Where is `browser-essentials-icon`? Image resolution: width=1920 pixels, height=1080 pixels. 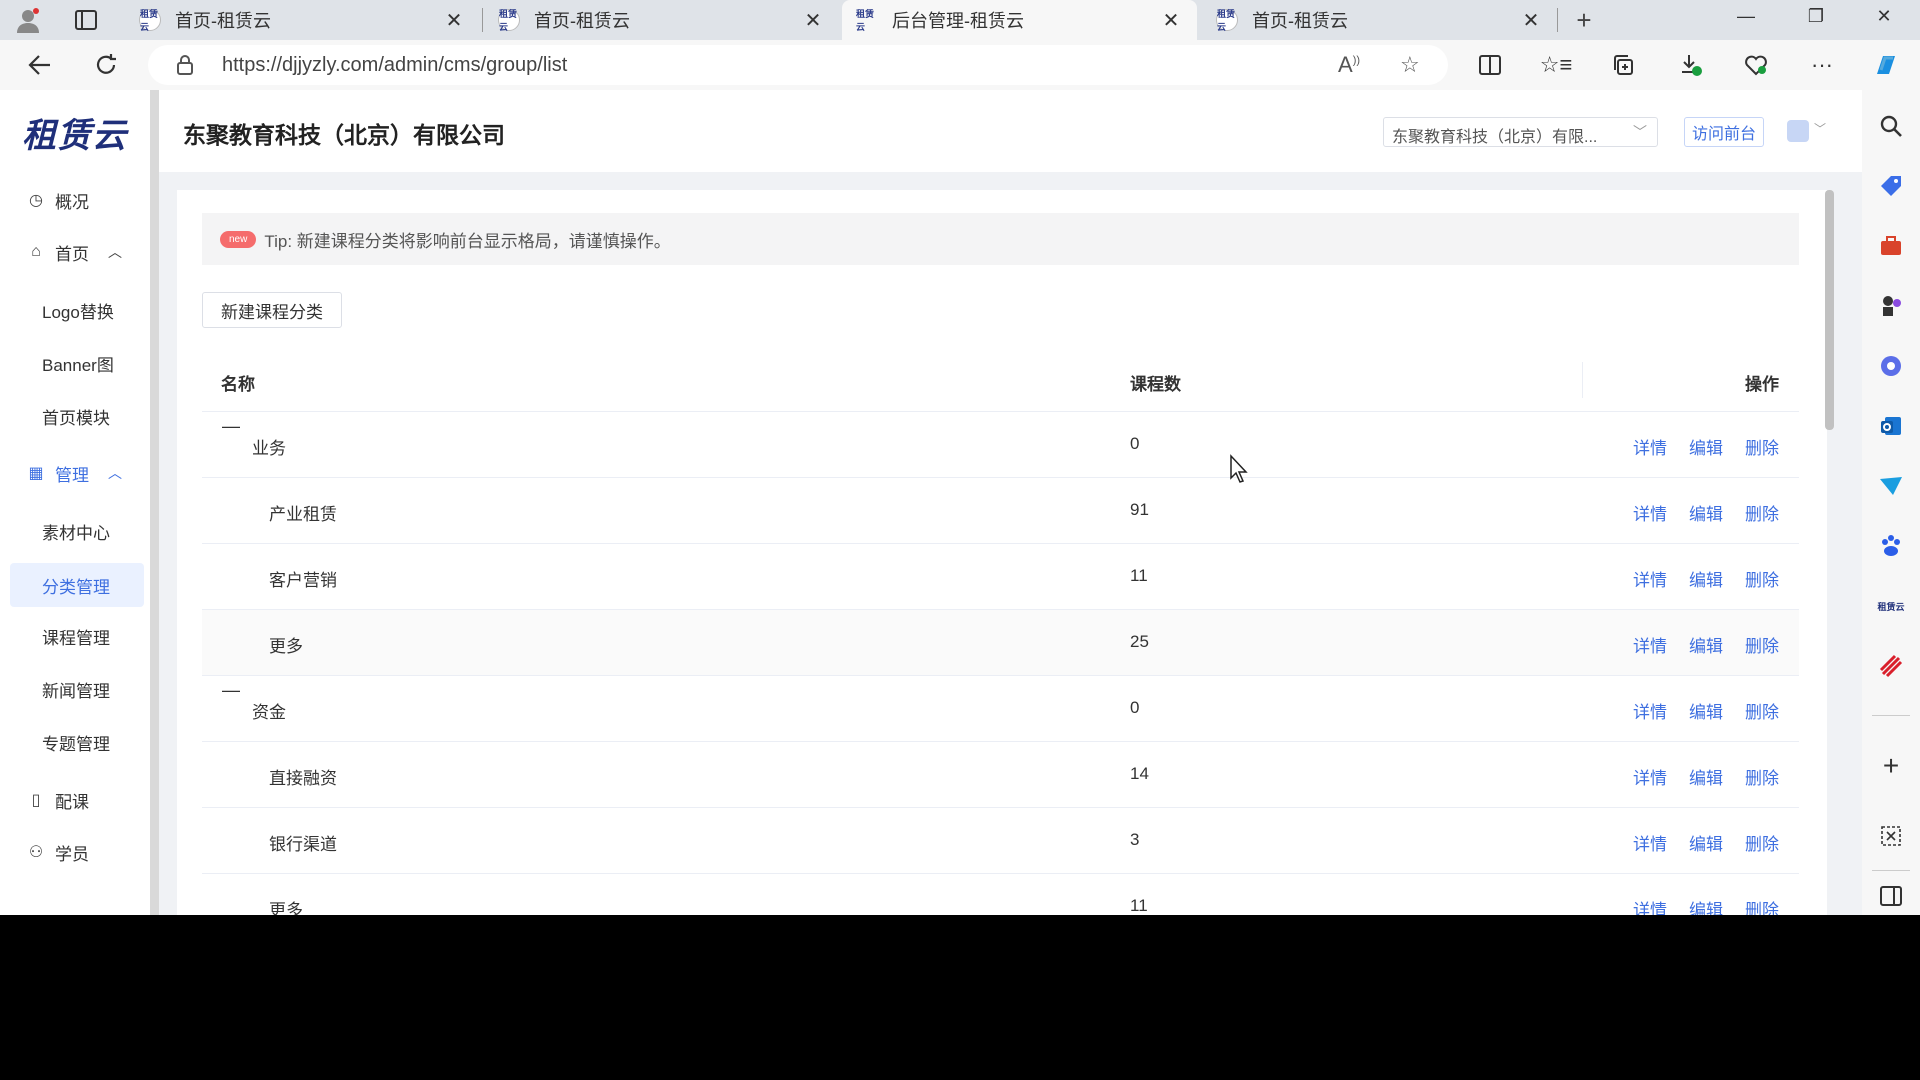 browser-essentials-icon is located at coordinates (1756, 65).